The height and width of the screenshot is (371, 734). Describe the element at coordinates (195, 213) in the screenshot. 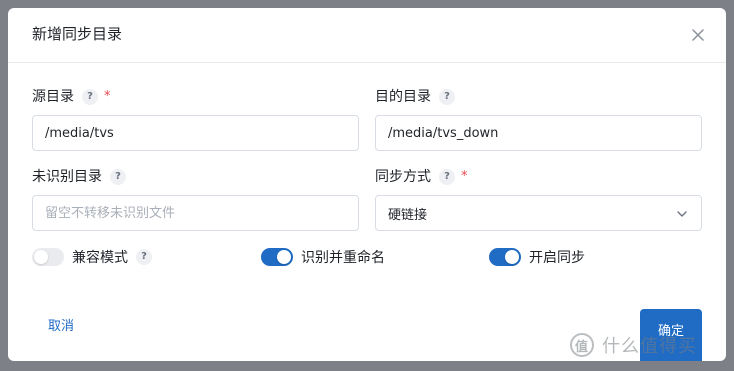

I see `unrecognized-dir-input` at that location.